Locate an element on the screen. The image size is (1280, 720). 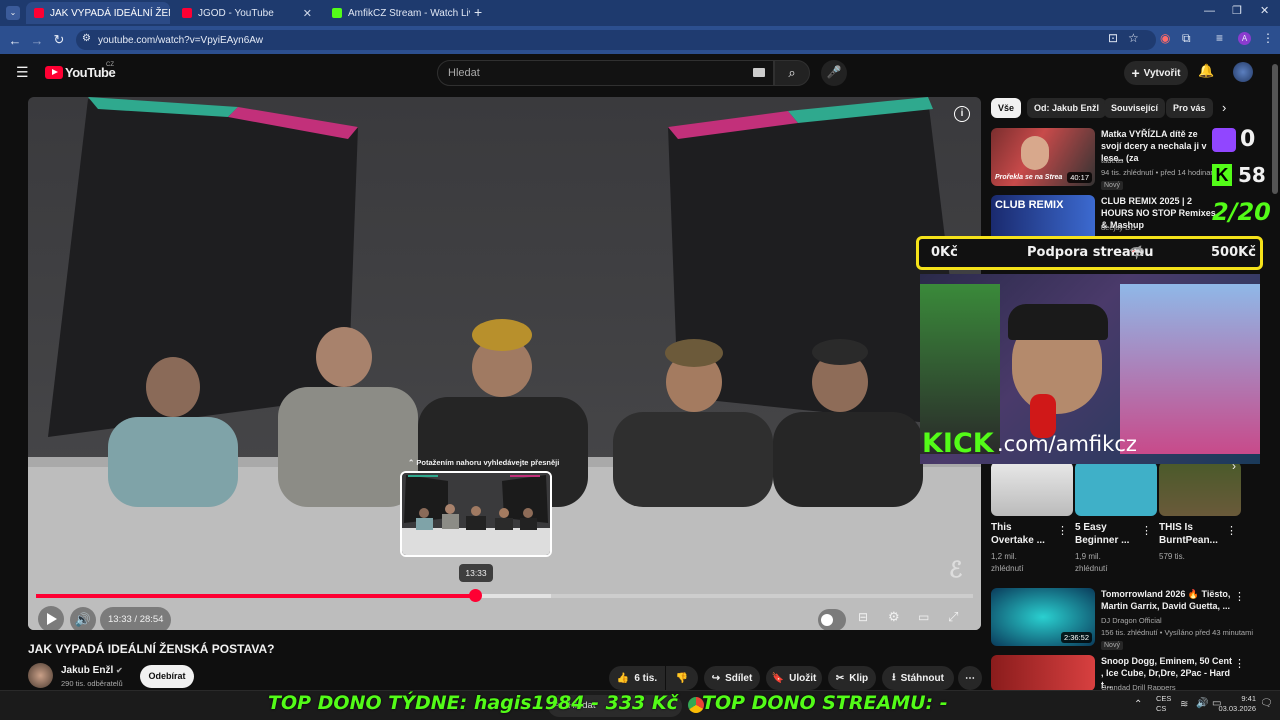
create-button: + Vytvořit is located at coordinates (1156, 73).